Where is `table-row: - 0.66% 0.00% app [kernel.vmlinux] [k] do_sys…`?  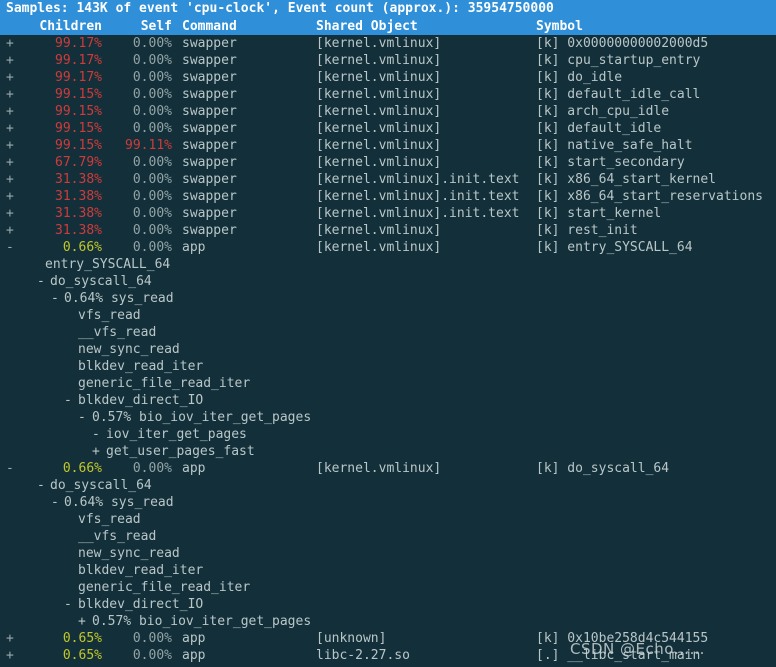
table-row: - 0.66% 0.00% app [kernel.vmlinux] [k] do_sys… is located at coordinates (388, 468).